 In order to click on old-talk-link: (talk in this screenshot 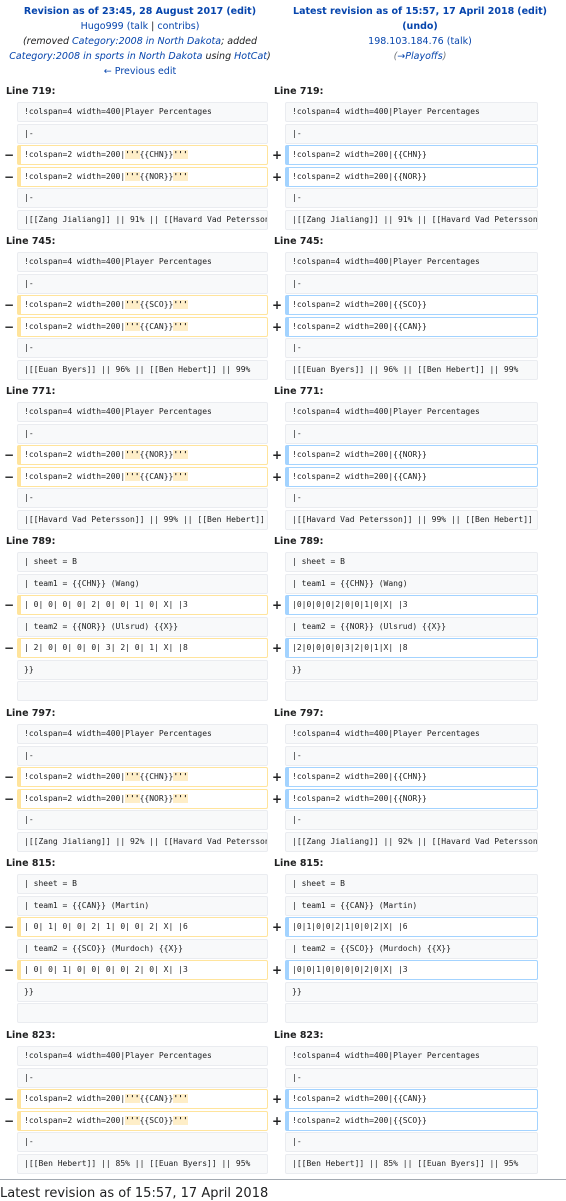, I will do `click(137, 26)`.